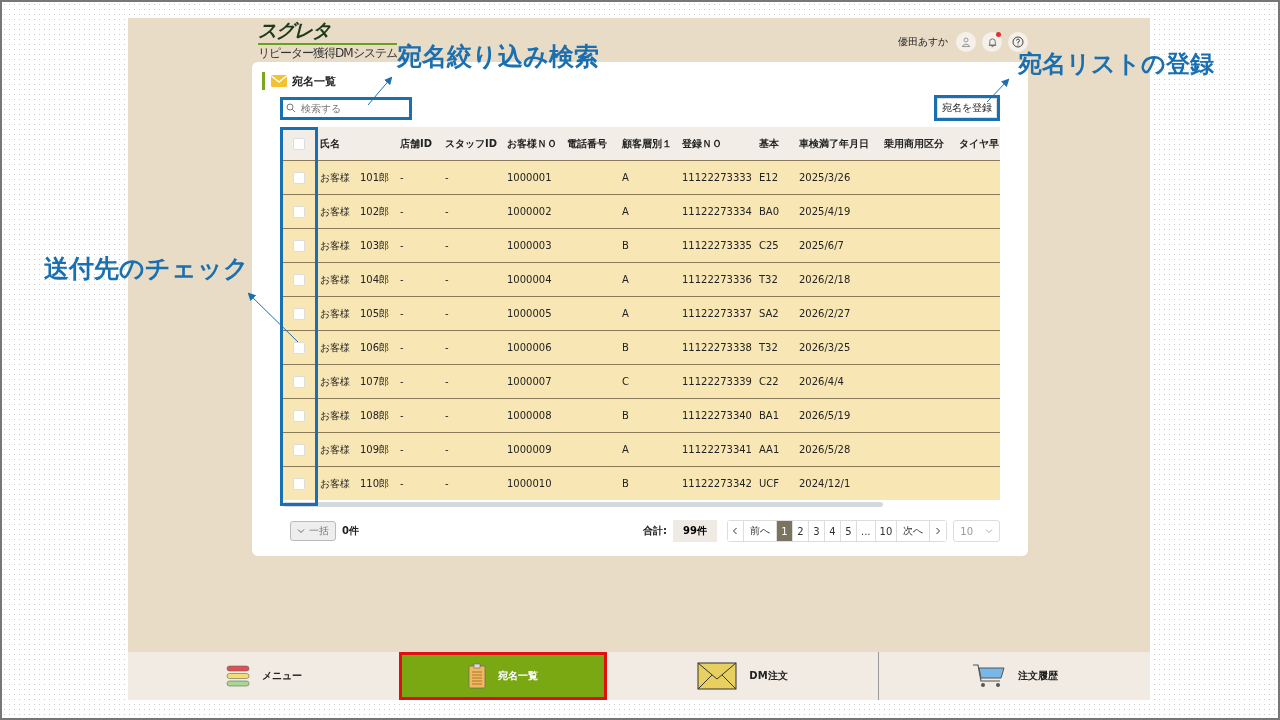 This screenshot has width=1280, height=720. I want to click on column-header: 車検満了年月日, so click(834, 143).